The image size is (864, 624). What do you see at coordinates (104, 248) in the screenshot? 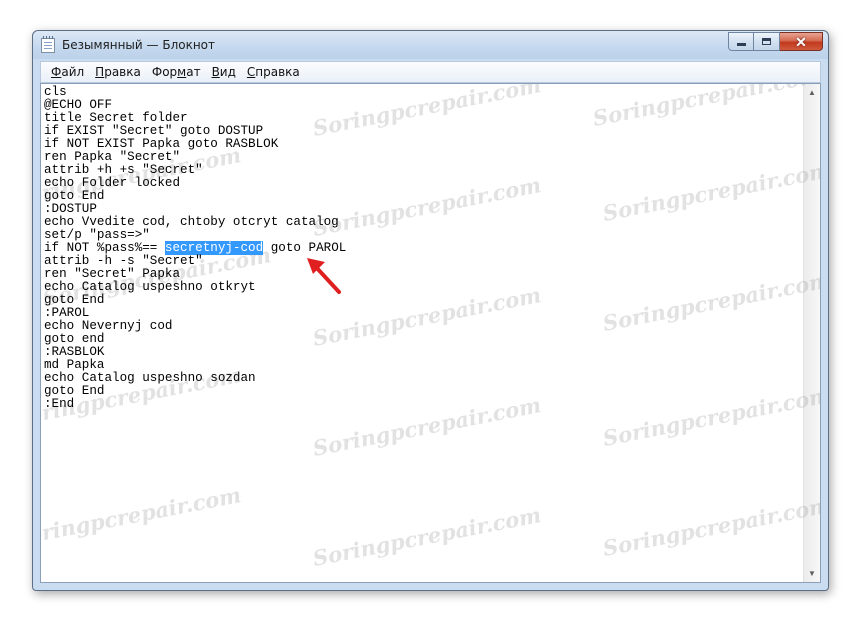
I see `code-line-prefix: if NOT %pass%==` at bounding box center [104, 248].